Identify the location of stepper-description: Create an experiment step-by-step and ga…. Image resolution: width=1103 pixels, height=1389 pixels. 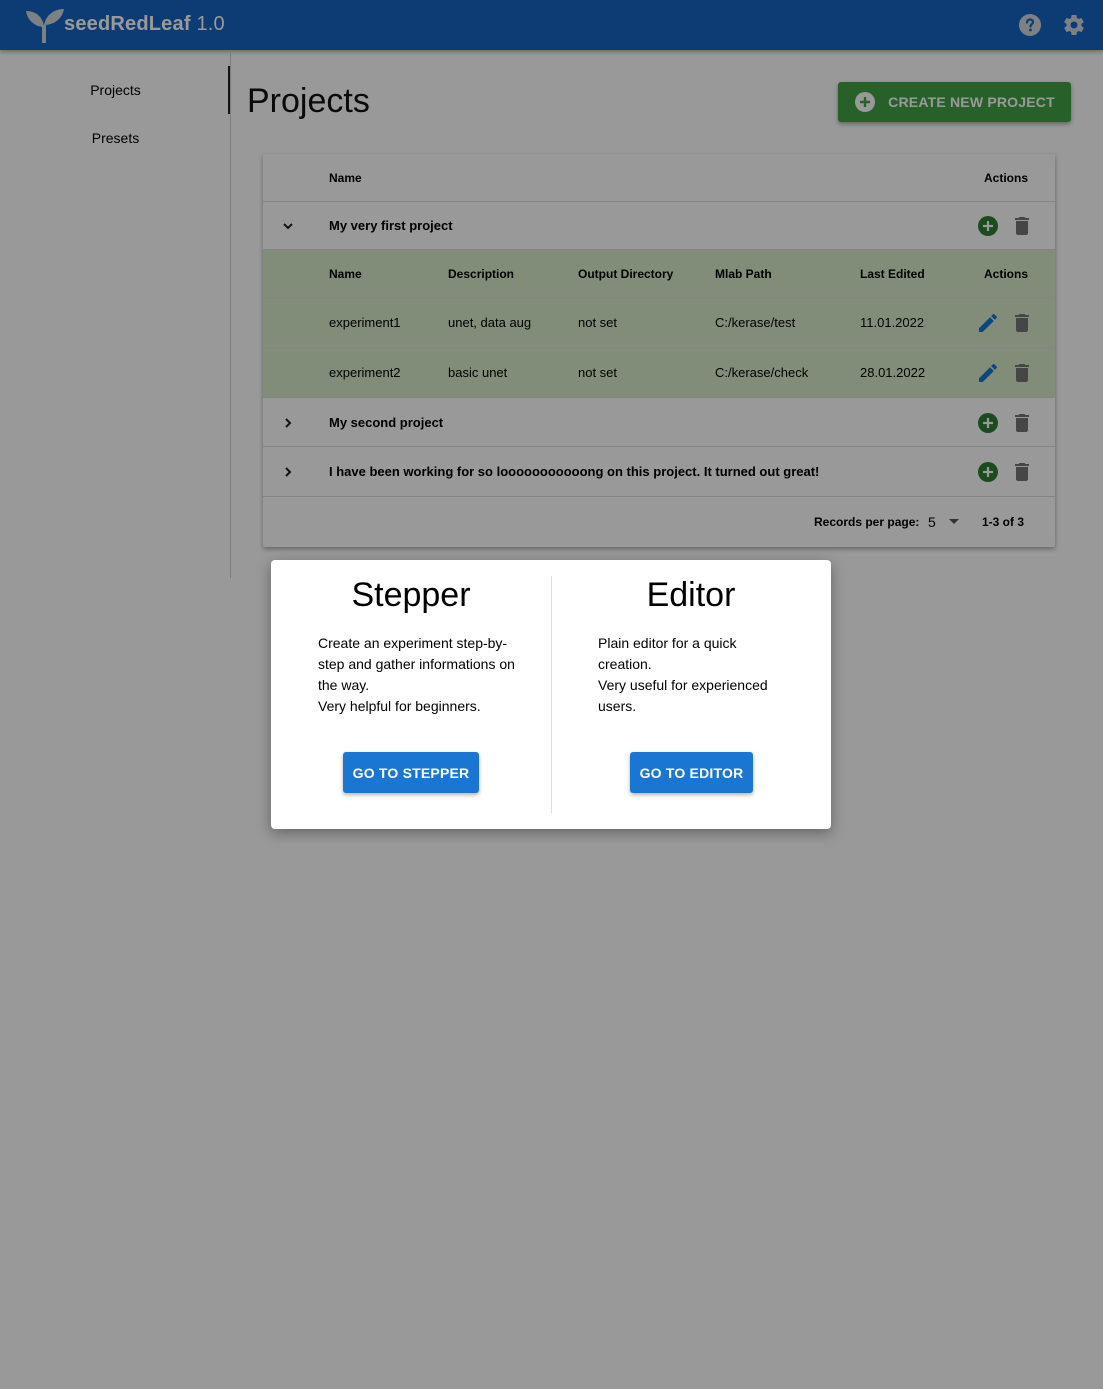
(416, 674).